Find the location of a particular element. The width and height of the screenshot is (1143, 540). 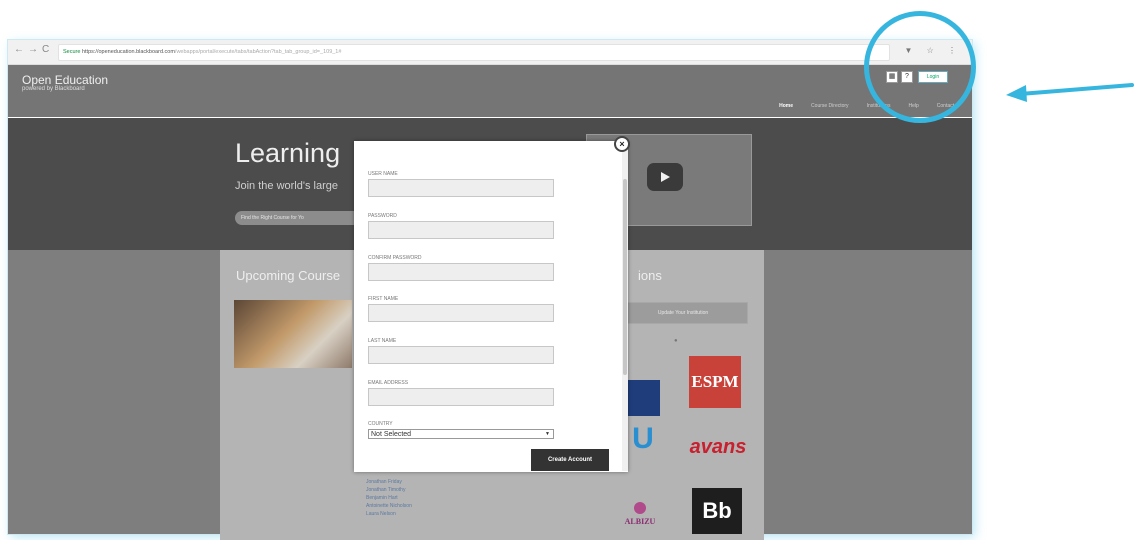

first-name-label: FIRST NAME is located at coordinates (383, 299).